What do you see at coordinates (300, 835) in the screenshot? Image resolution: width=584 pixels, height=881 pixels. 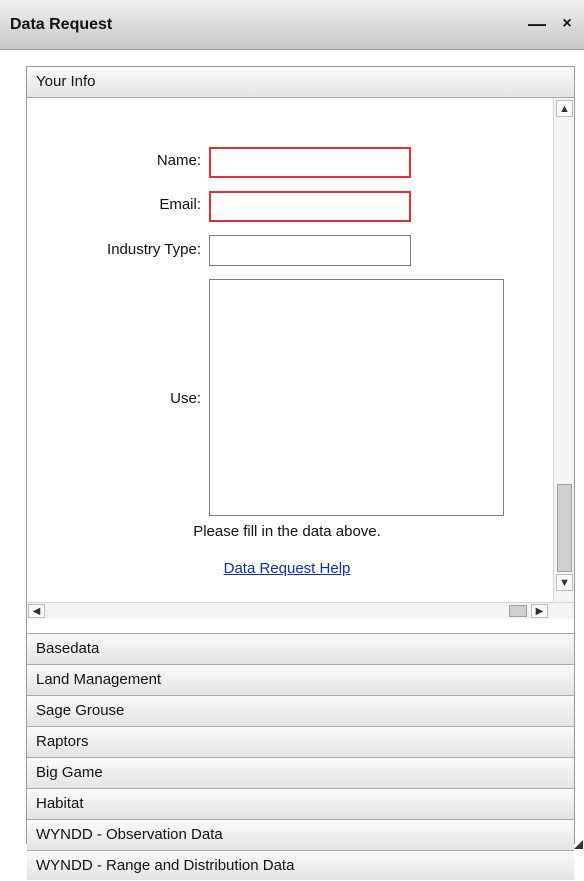 I see `section-header-wyndd-observation-data: WYNDD - Observation Data` at bounding box center [300, 835].